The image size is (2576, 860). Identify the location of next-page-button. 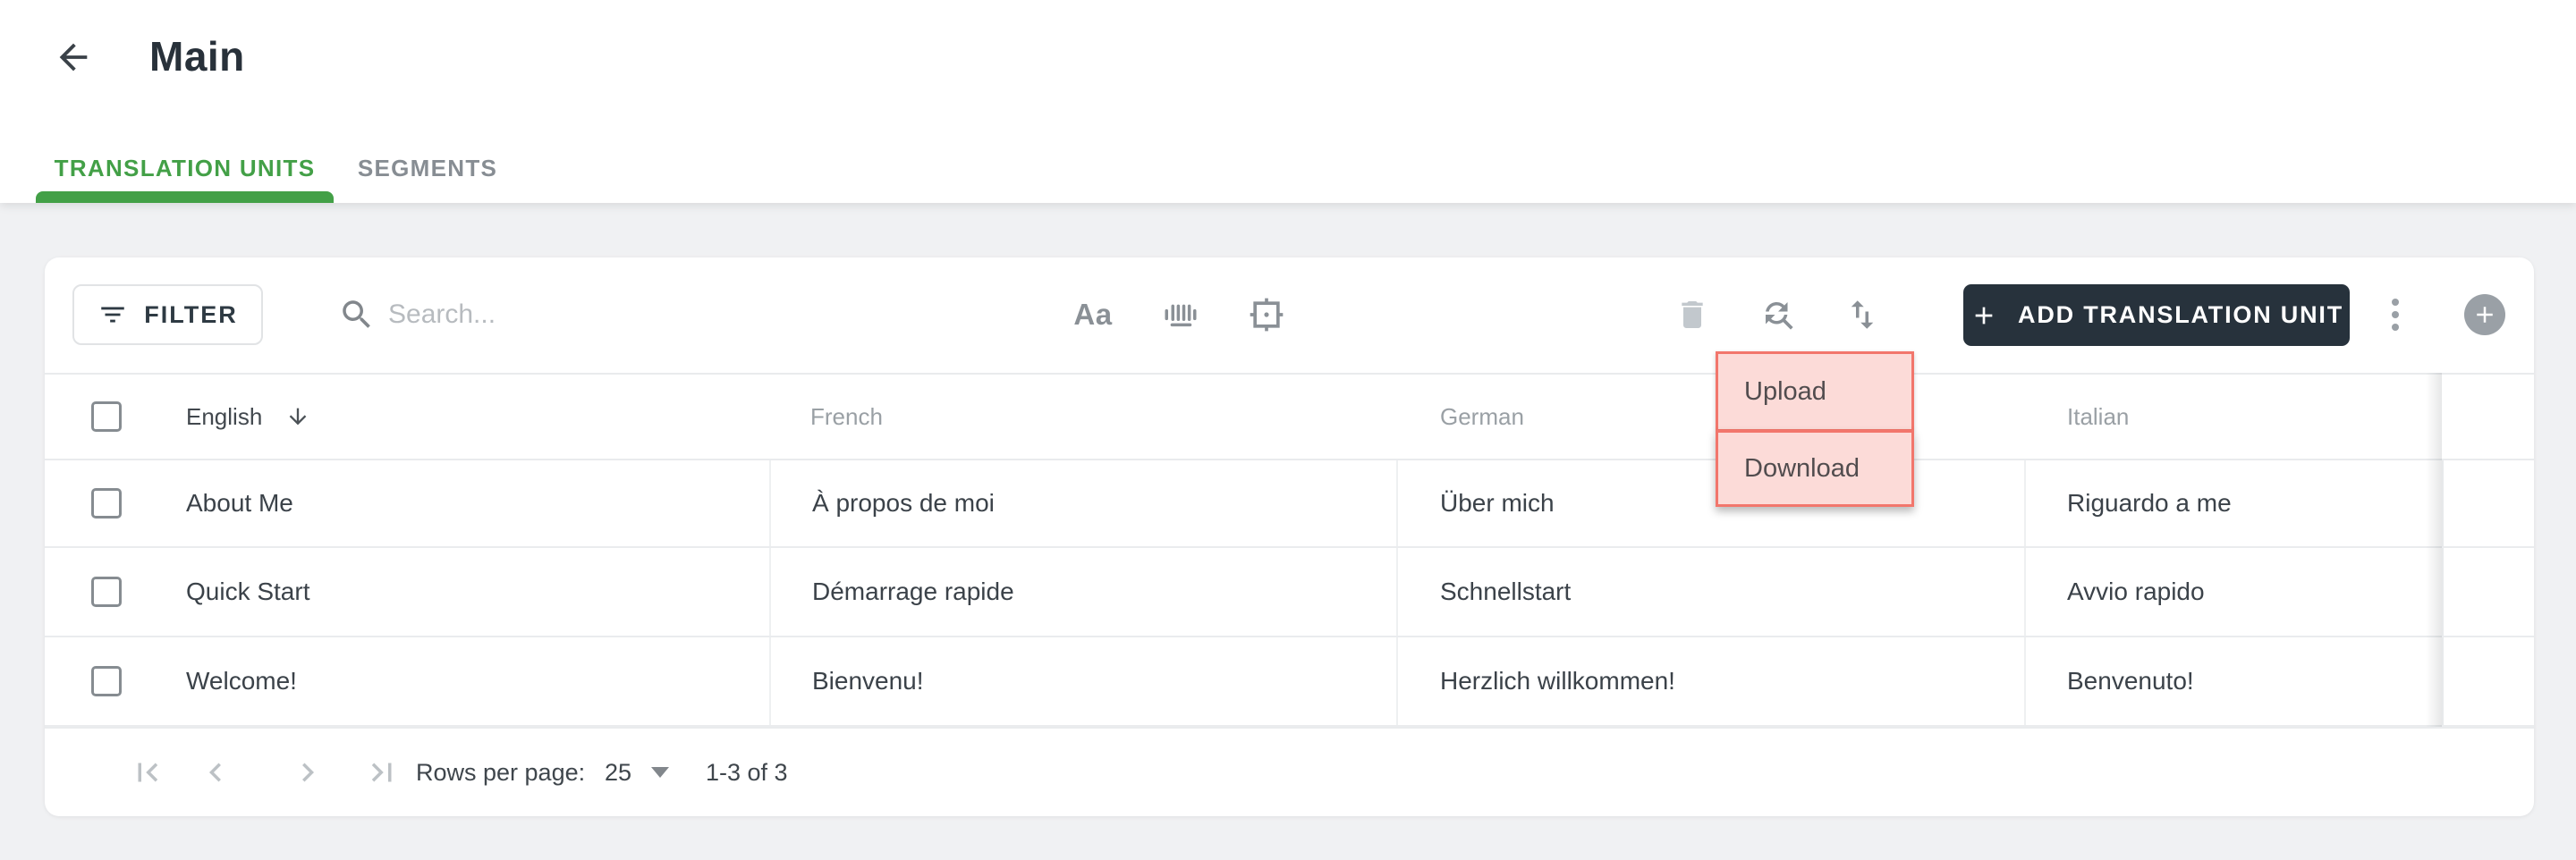
(307, 773).